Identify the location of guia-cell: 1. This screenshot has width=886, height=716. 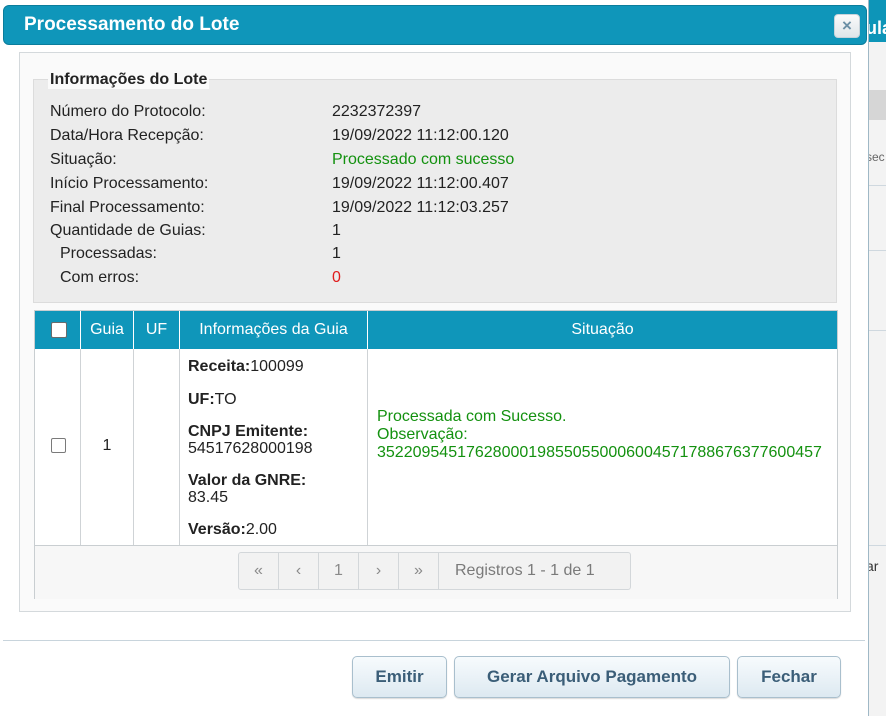
(107, 447).